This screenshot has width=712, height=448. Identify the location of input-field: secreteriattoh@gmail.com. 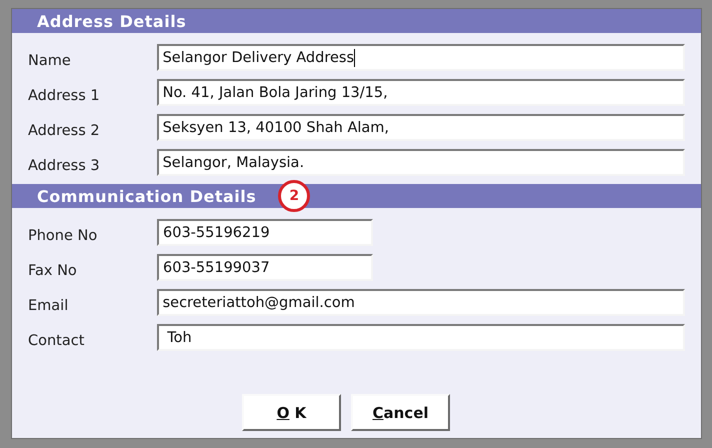
(420, 302).